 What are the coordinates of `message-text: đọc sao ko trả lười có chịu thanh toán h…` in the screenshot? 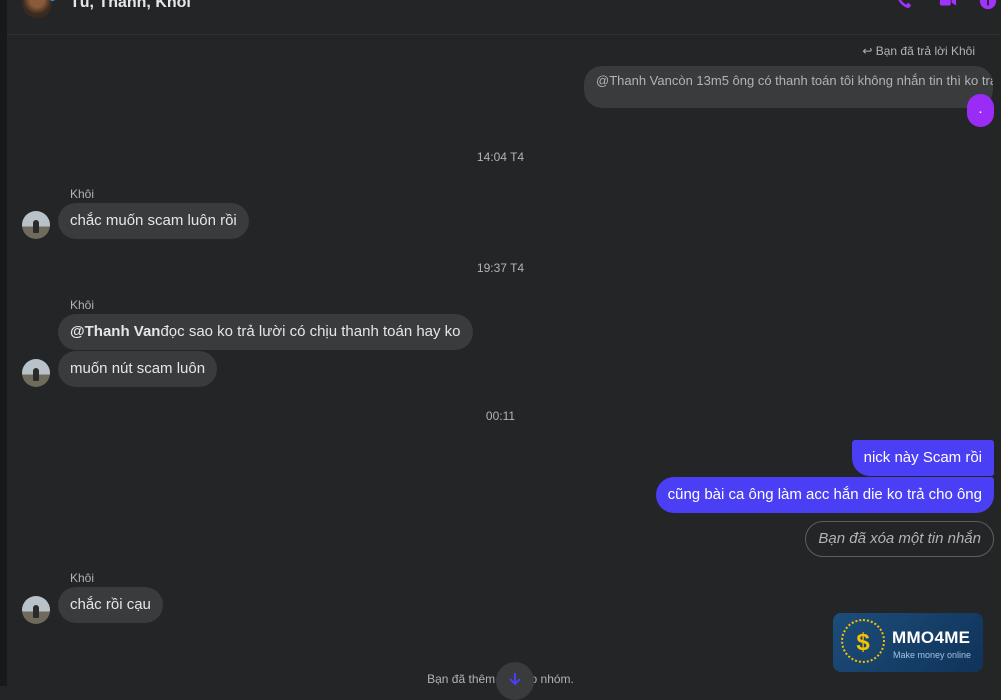 It's located at (310, 331).